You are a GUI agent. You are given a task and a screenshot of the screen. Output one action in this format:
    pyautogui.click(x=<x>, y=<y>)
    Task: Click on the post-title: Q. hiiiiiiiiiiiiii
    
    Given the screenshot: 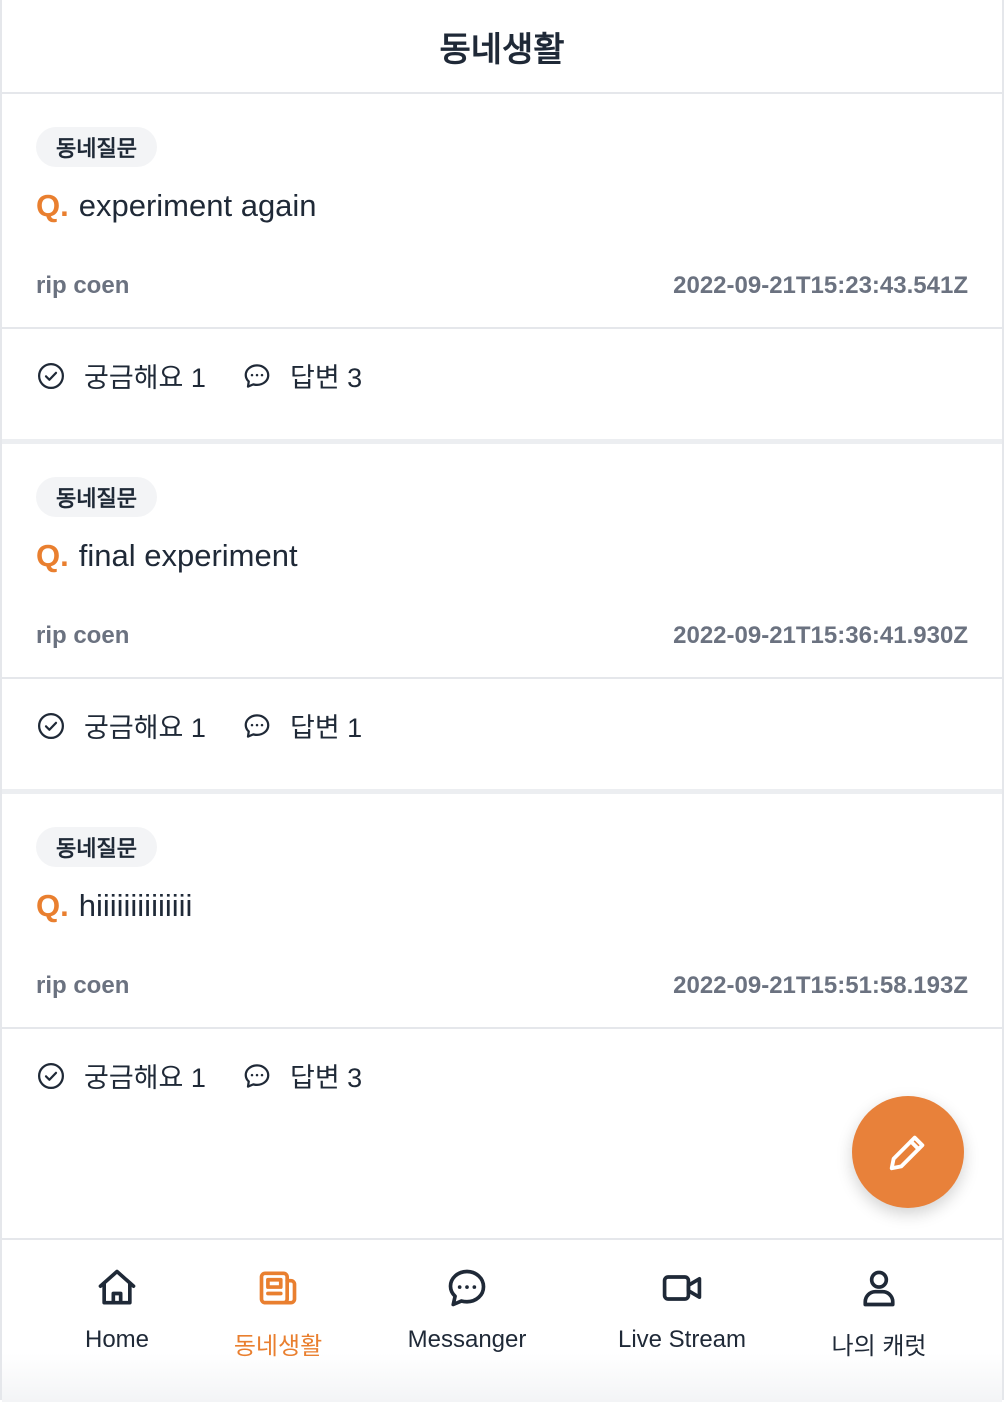 What is the action you would take?
    pyautogui.click(x=114, y=906)
    